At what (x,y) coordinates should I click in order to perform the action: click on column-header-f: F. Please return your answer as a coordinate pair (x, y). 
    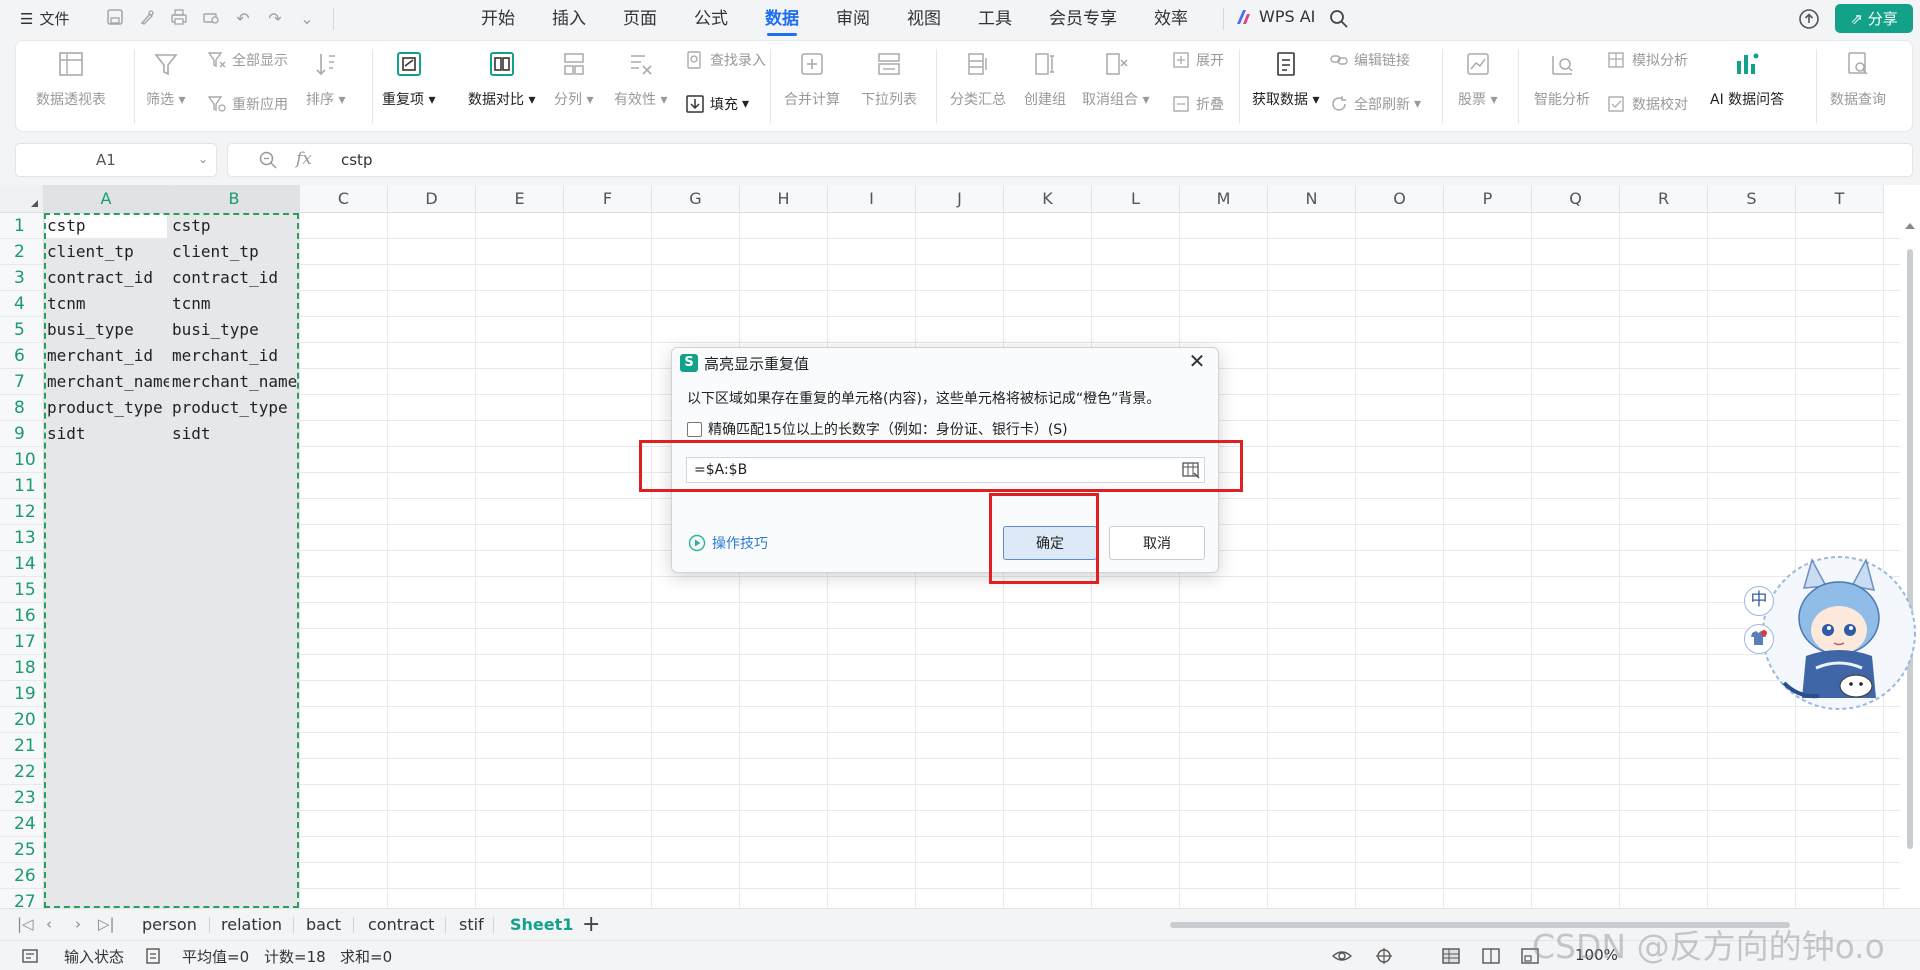
    Looking at the image, I should click on (608, 199).